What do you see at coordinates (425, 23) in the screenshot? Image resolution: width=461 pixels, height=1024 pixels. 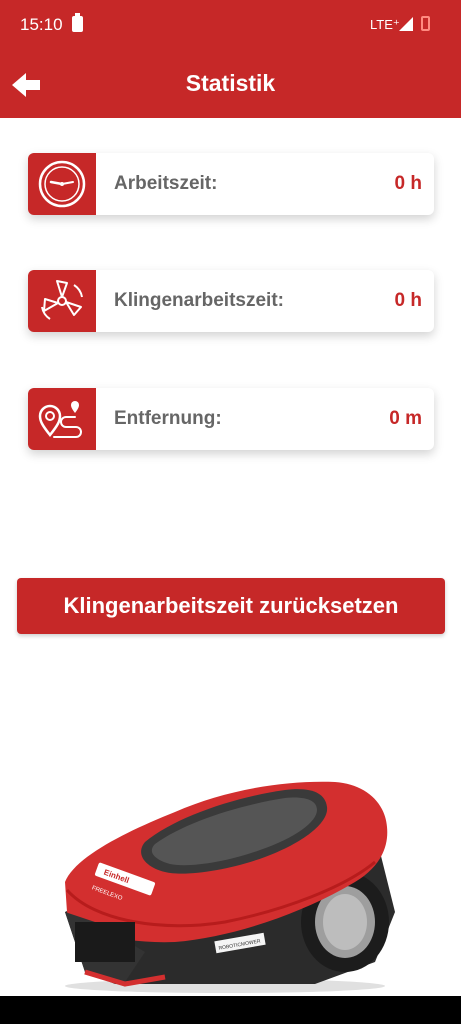 I see `battery-icon` at bounding box center [425, 23].